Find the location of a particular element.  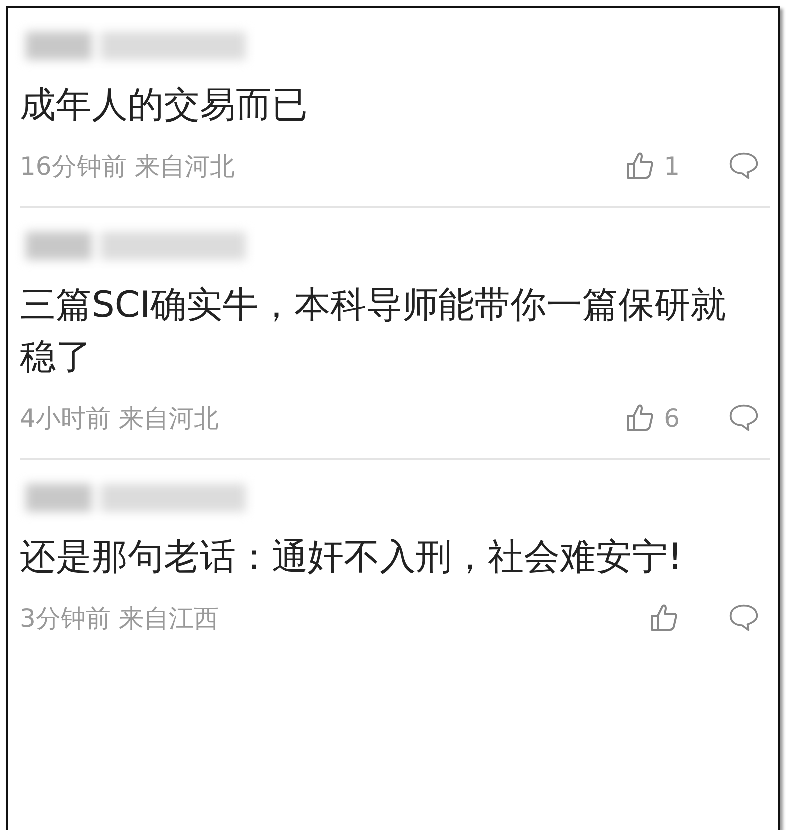

comment-time: 4小时前 来自河北 is located at coordinates (119, 418).